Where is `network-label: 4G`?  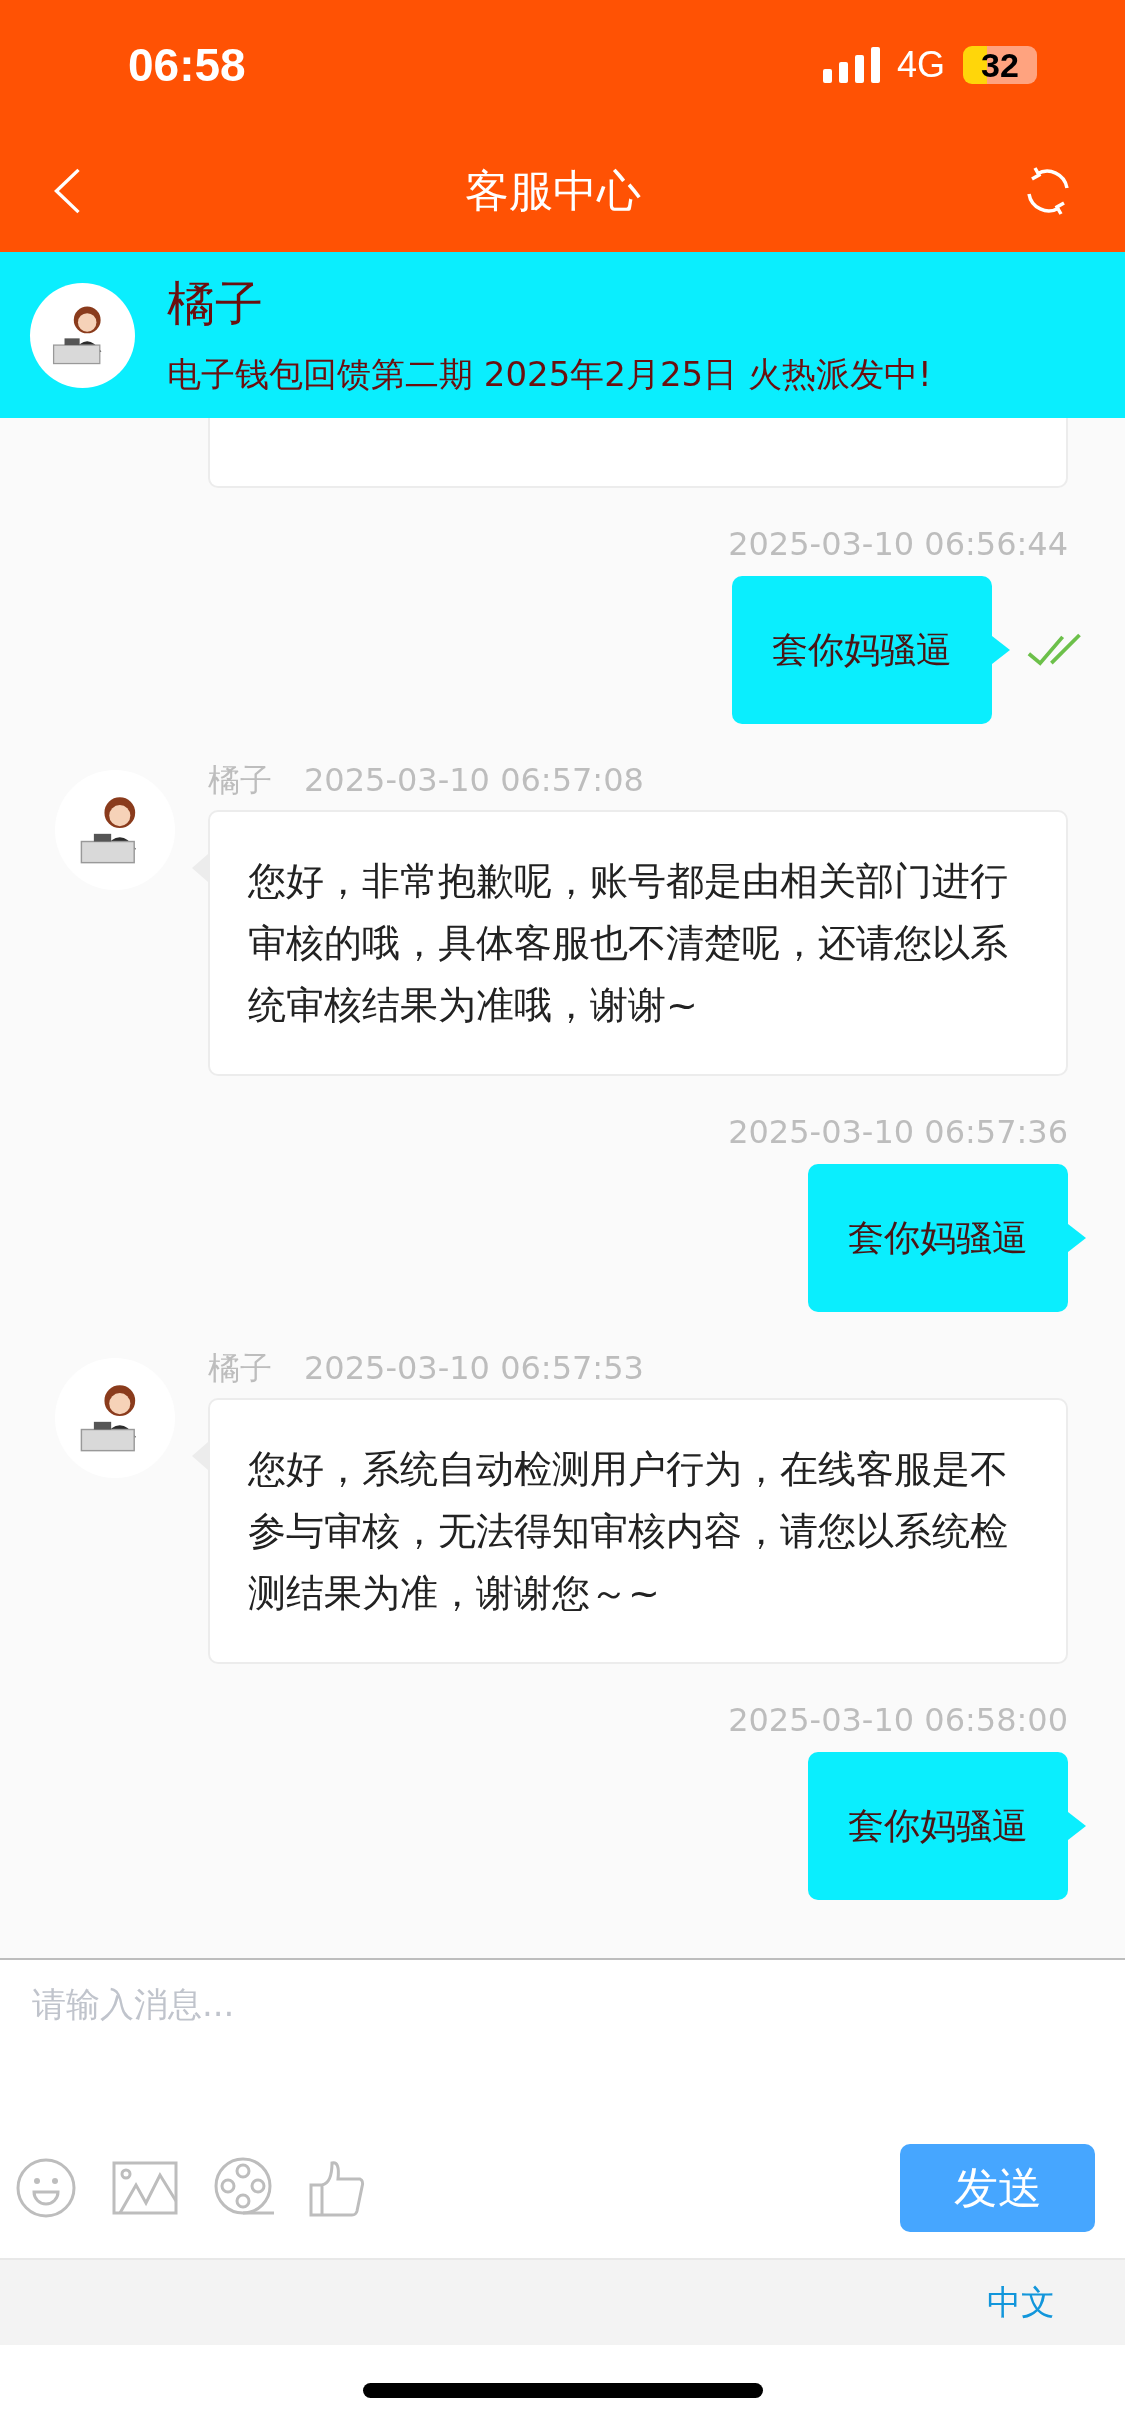 network-label: 4G is located at coordinates (920, 65).